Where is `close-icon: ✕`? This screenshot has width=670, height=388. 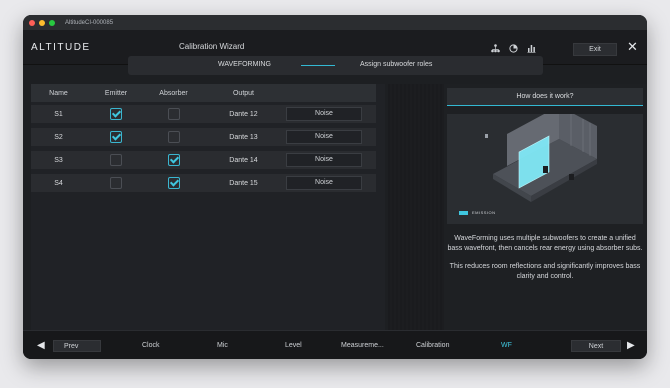 close-icon: ✕ is located at coordinates (632, 47).